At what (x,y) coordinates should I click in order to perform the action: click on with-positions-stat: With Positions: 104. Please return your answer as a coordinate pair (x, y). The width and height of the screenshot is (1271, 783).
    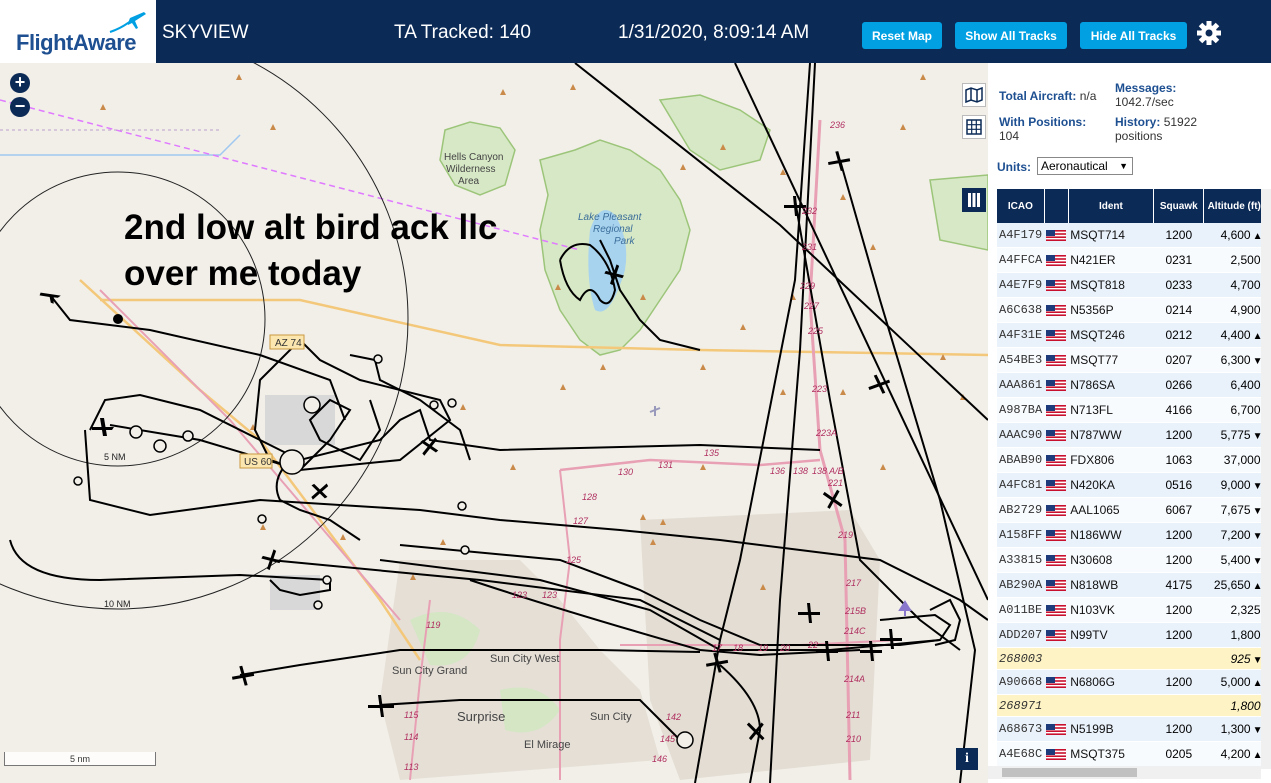
    Looking at the image, I should click on (1043, 129).